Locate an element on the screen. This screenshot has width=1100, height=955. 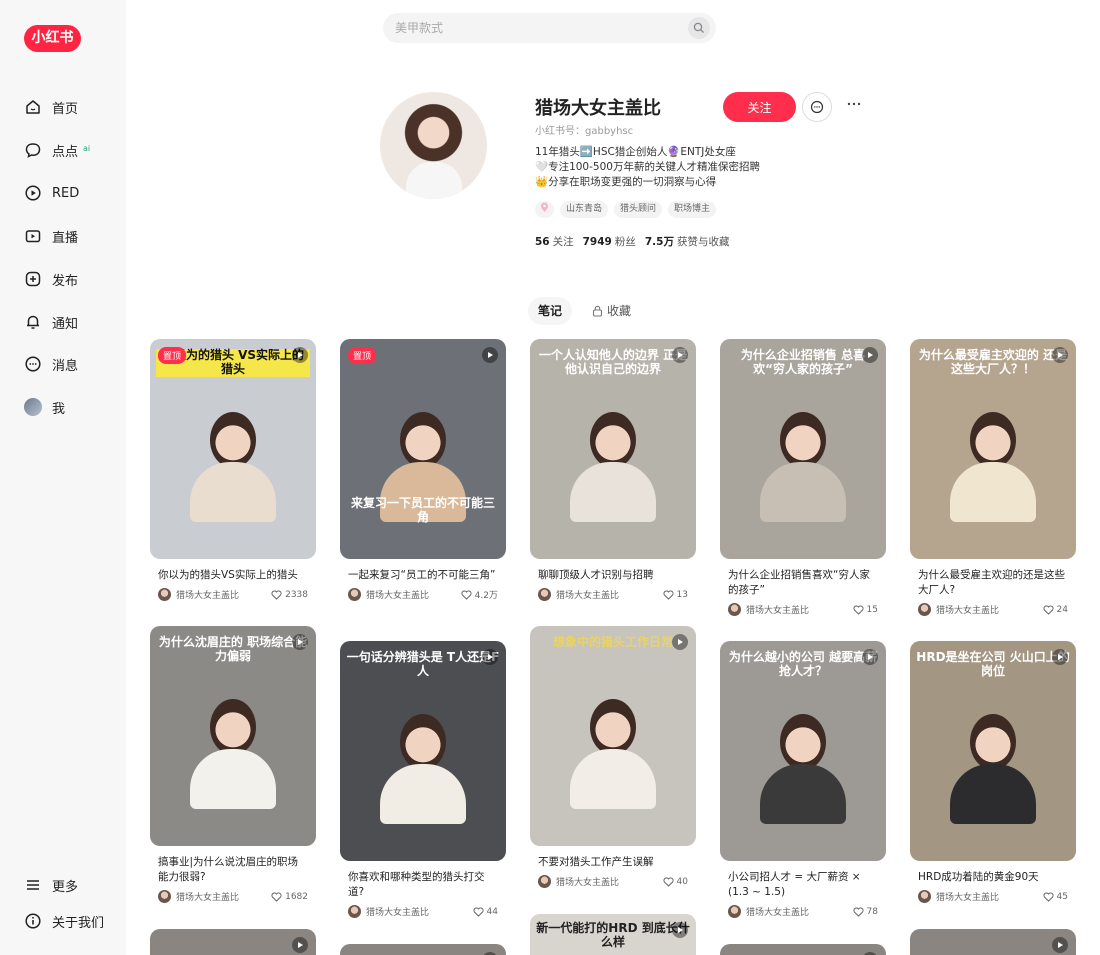
note-cover: 为什么企业招销售 总喜欢“穷人家的孩子” is located at coordinates (803, 449).